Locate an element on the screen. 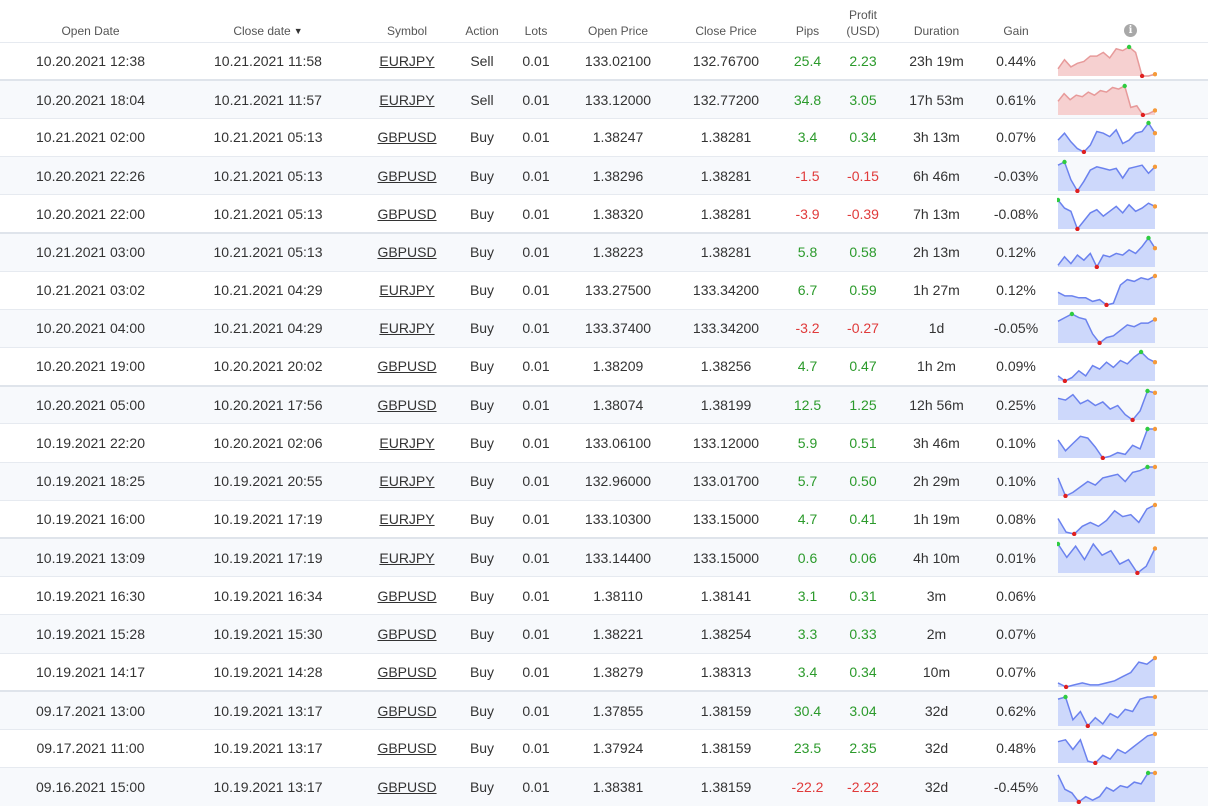 The width and height of the screenshot is (1208, 809). header-pips: Pips is located at coordinates (807, 21).